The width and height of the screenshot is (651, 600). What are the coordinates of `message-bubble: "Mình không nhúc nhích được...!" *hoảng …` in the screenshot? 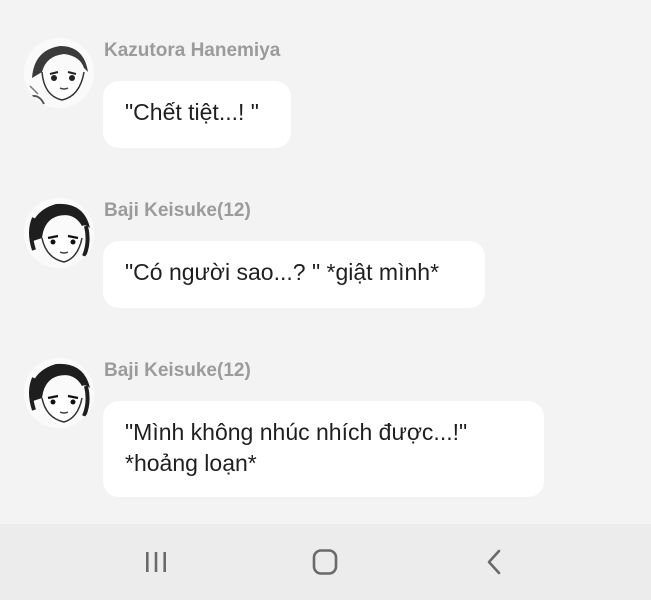 It's located at (323, 449).